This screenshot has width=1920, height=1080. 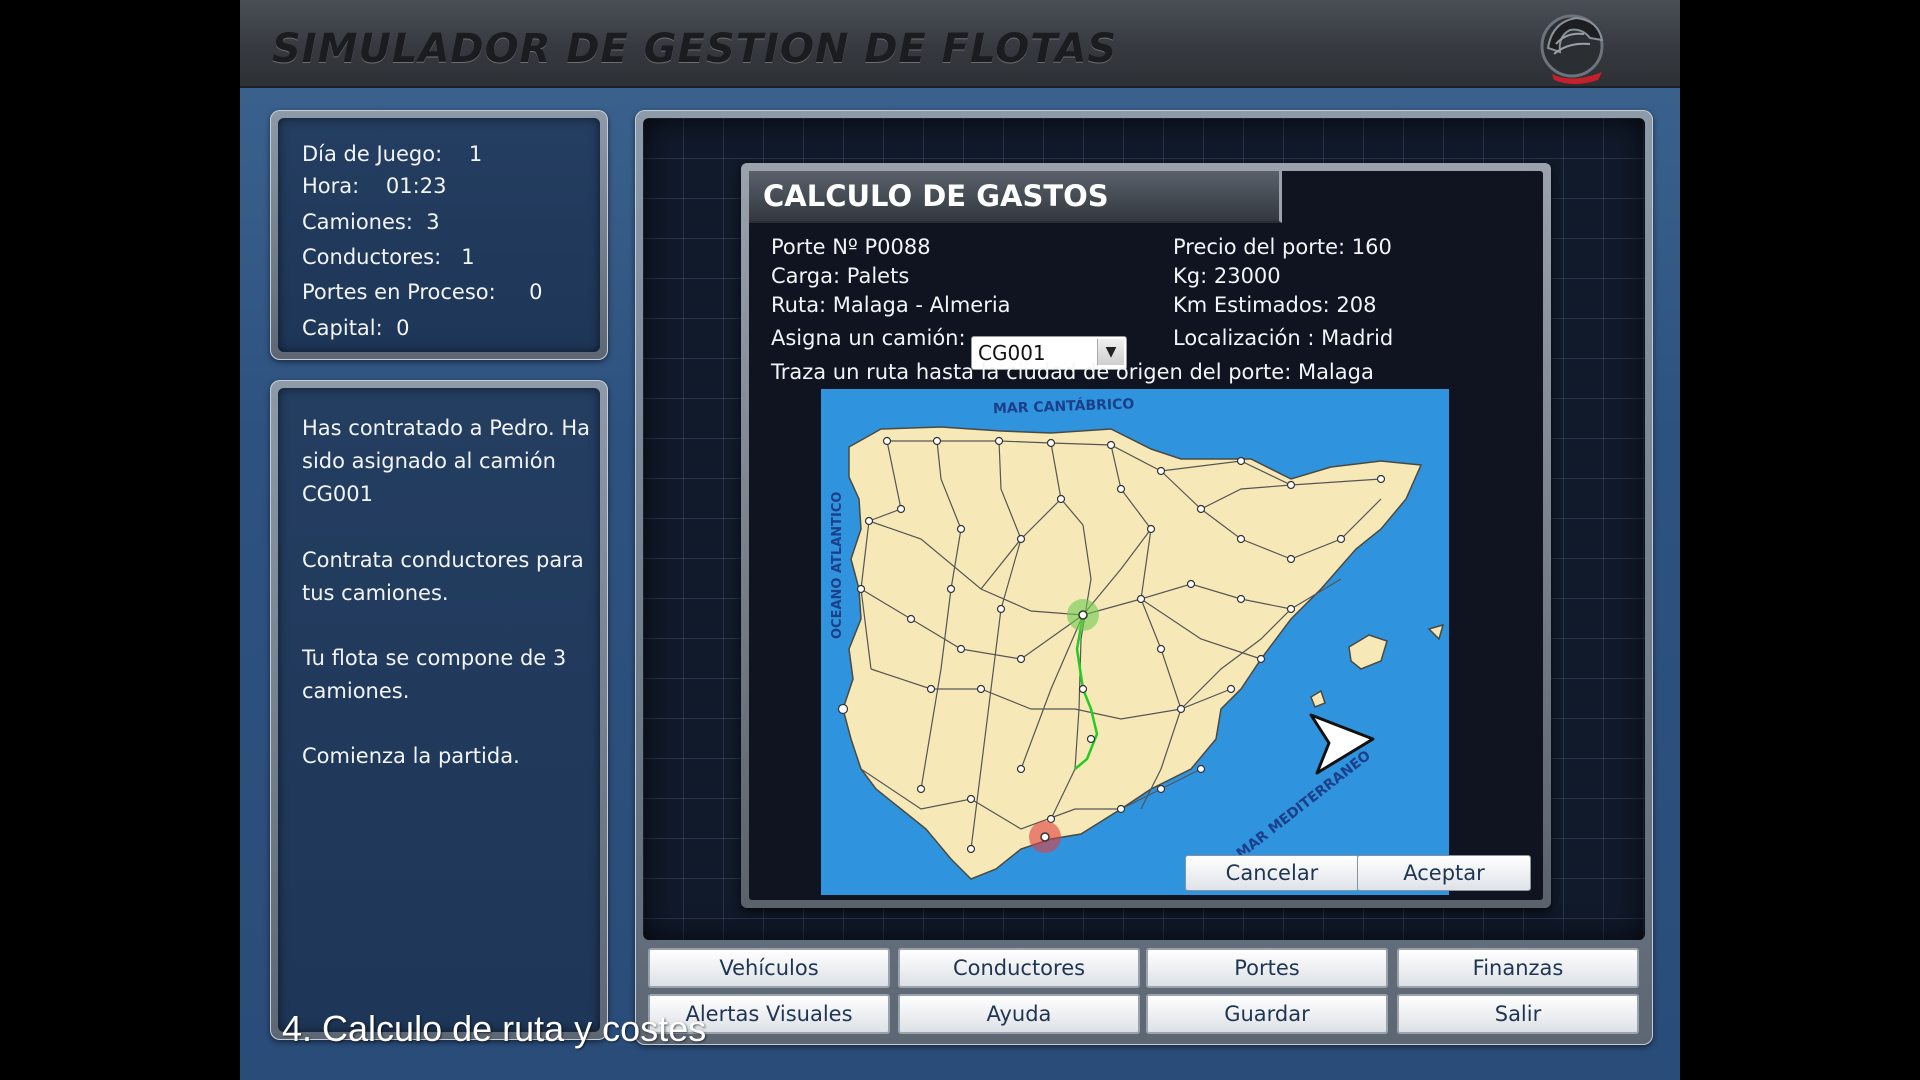 What do you see at coordinates (1267, 1014) in the screenshot?
I see `nav-save-button: Guardar` at bounding box center [1267, 1014].